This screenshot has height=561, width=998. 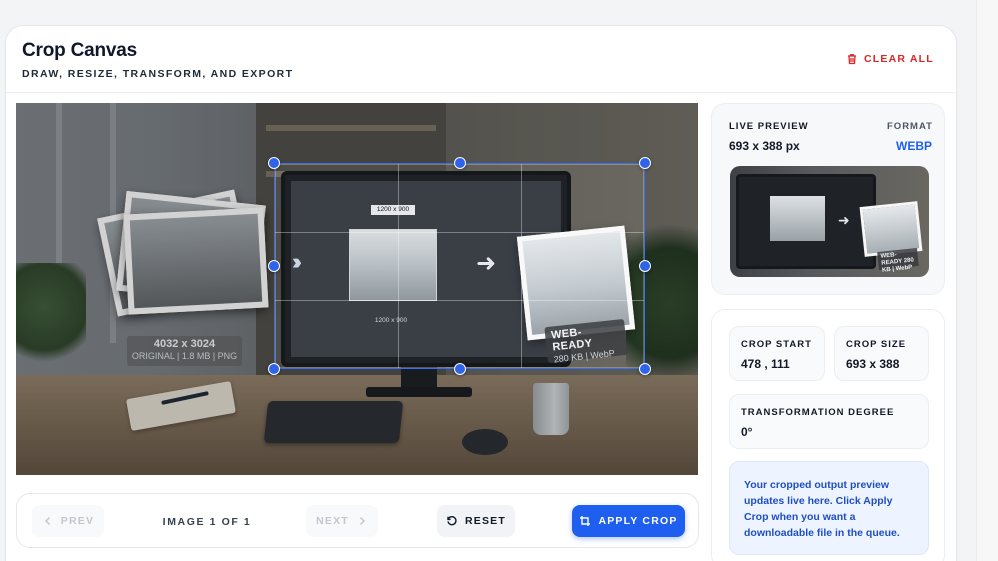 What do you see at coordinates (459, 266) in the screenshot?
I see `crop-selection` at bounding box center [459, 266].